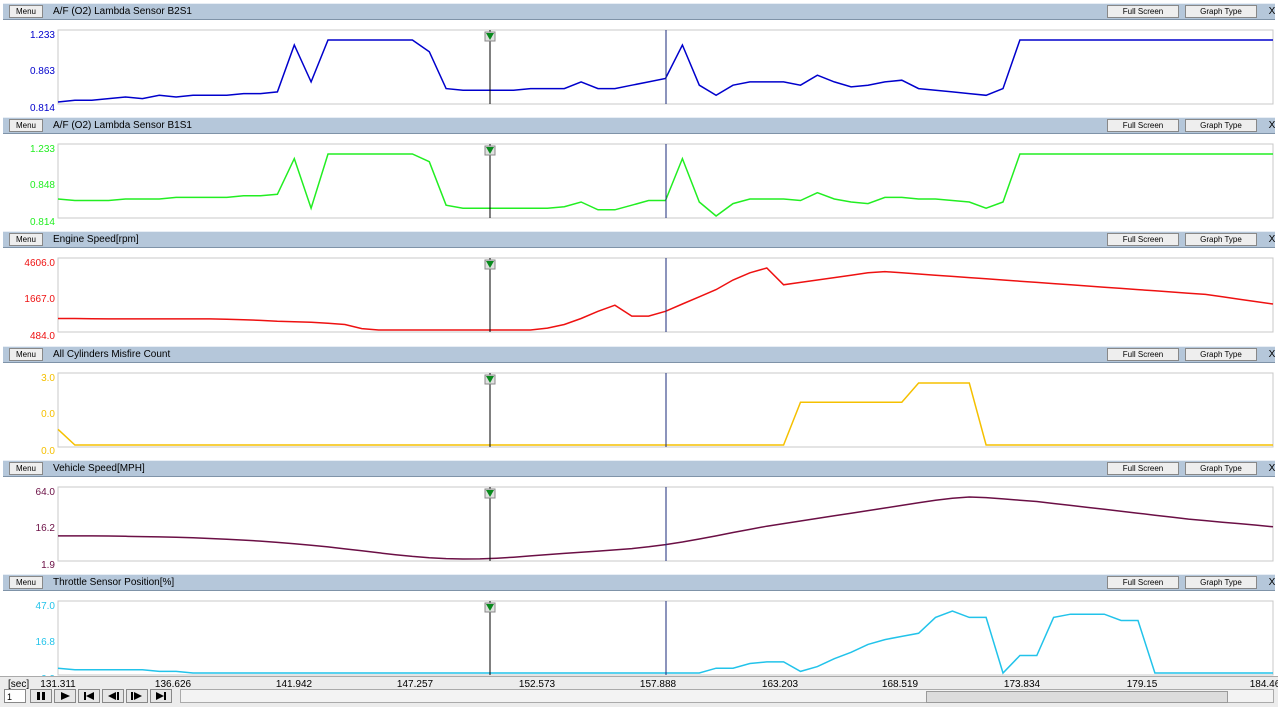 The image size is (1278, 707). What do you see at coordinates (39, 299) in the screenshot?
I see `y-tick-label: 1667.0` at bounding box center [39, 299].